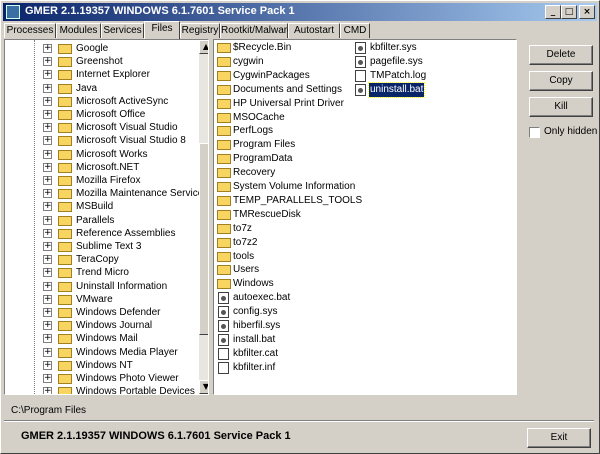  I want to click on tree-item: + Microsoft ActiveSync, so click(100, 101).